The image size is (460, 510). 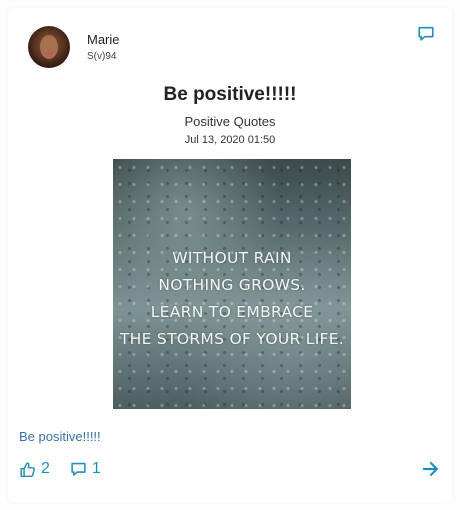 I want to click on post-category: Positive Quotes, so click(x=230, y=121).